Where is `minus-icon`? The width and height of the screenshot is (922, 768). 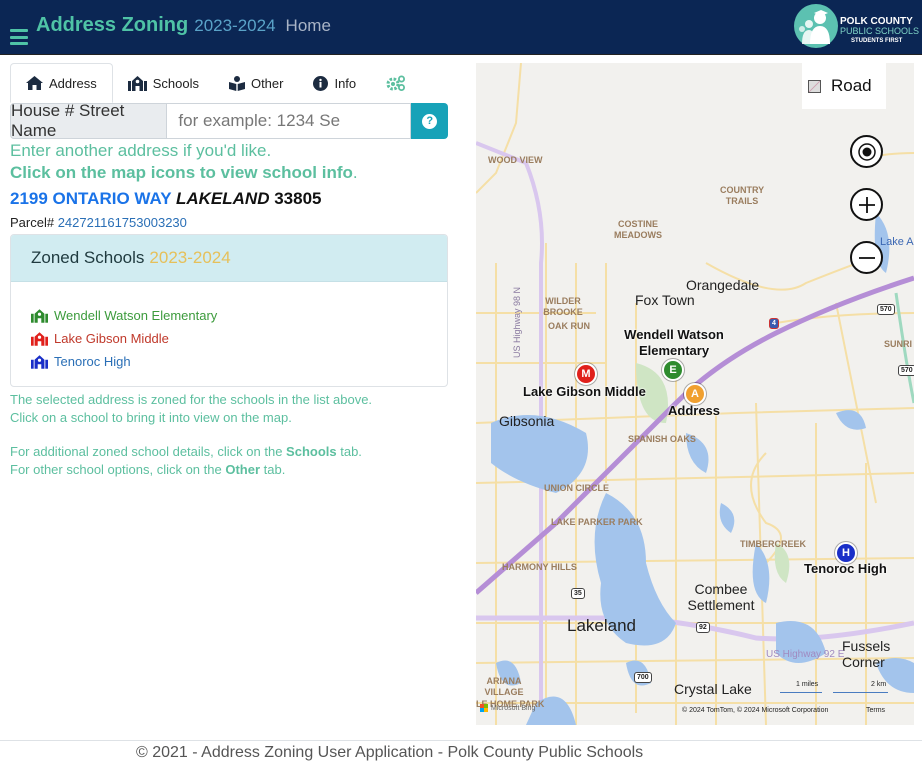
minus-icon is located at coordinates (866, 257).